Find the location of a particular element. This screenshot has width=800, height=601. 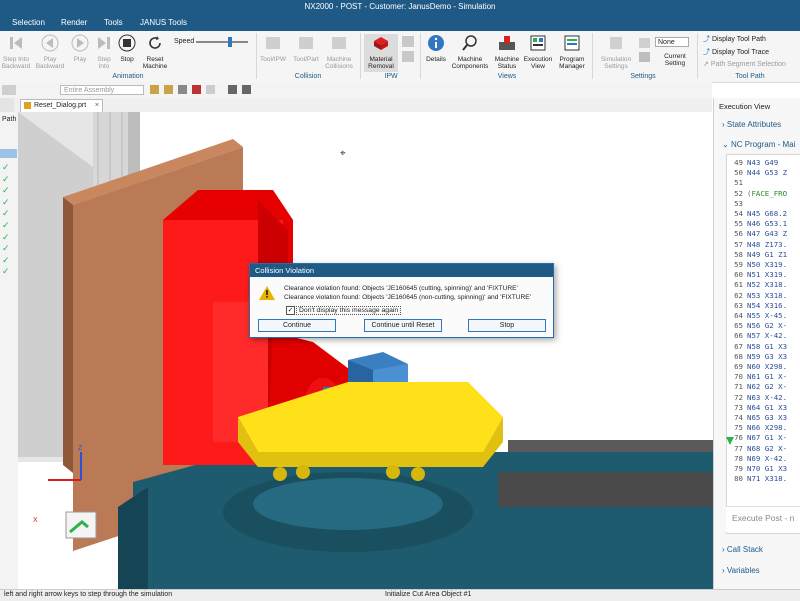

setting-select: None is located at coordinates (672, 42).